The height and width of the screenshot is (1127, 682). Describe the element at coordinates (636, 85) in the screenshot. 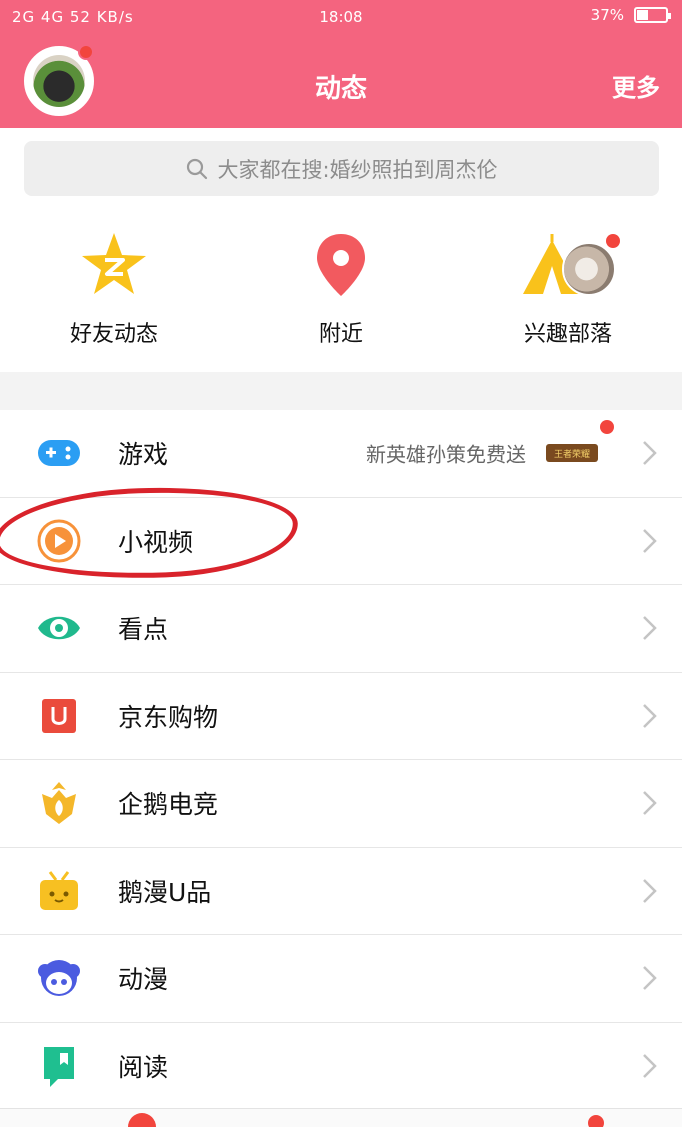

I see `more-button: 更多` at that location.